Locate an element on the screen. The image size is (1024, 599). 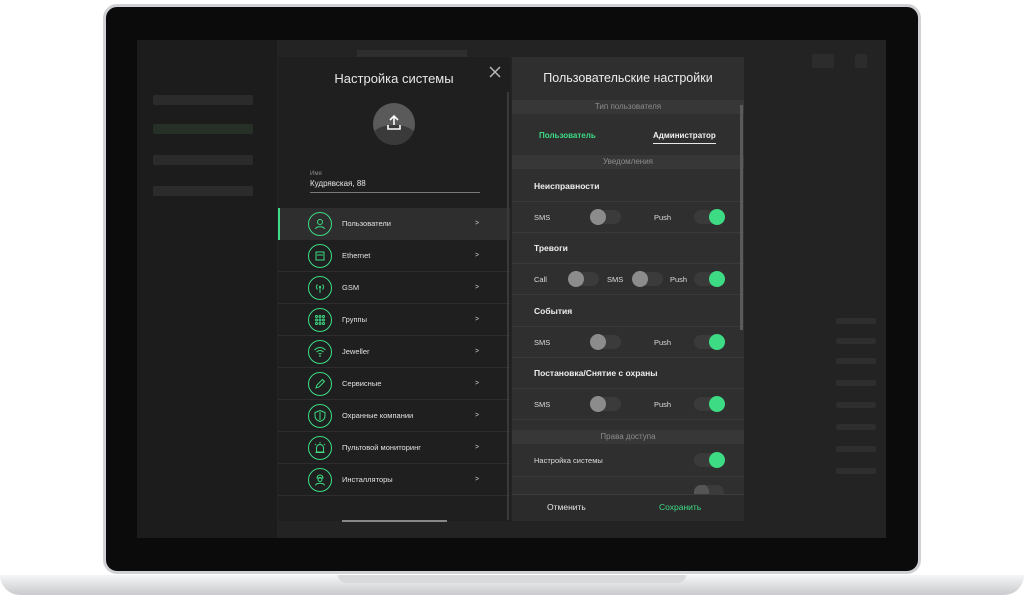
right-scrollbar is located at coordinates (741, 217).